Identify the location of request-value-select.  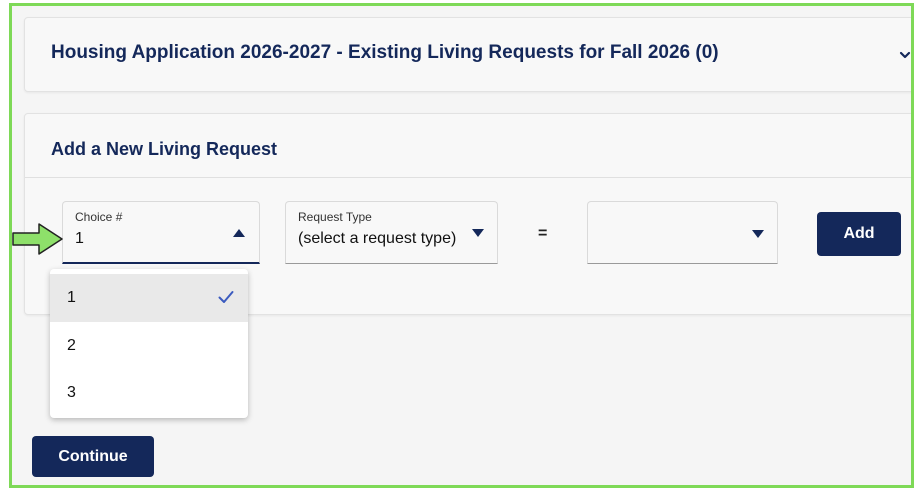
(682, 232).